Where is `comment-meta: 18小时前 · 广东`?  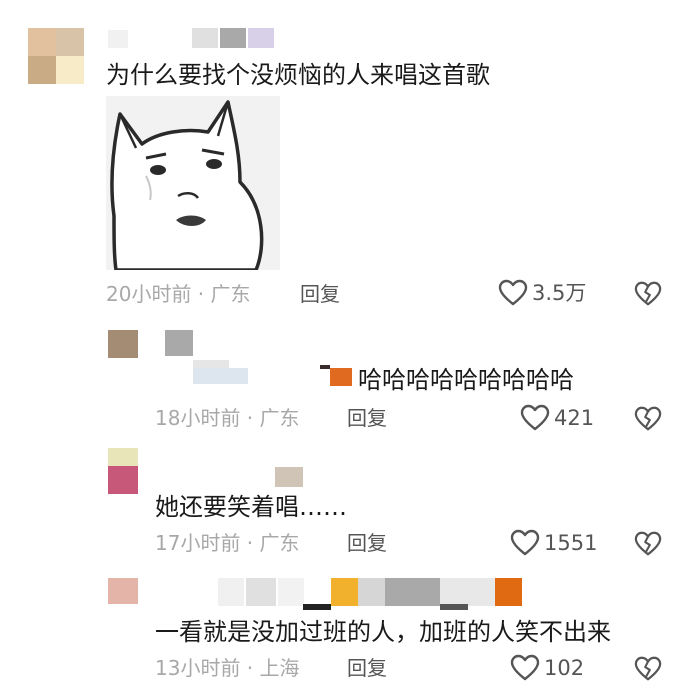
comment-meta: 18小时前 · 广东 is located at coordinates (227, 418).